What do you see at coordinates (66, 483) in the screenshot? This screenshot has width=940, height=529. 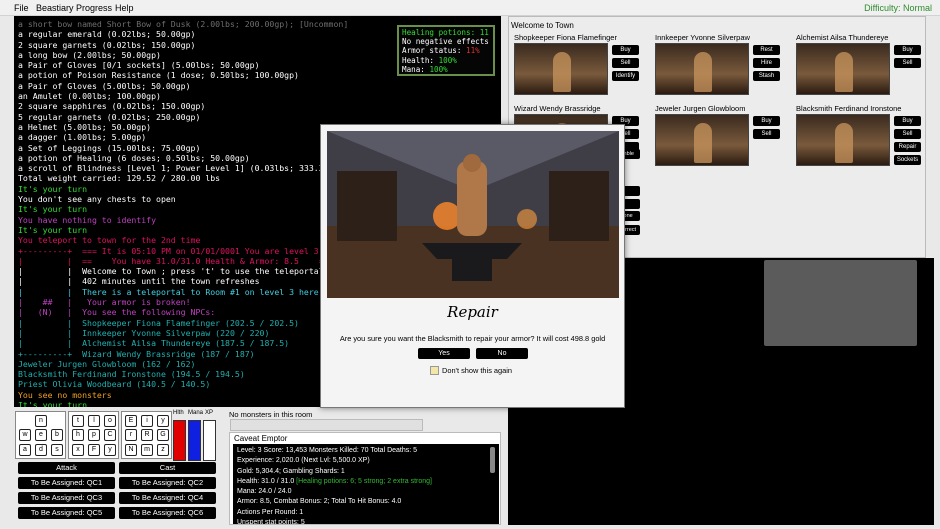 I see `quickcast-1: To Be Assigned: QC1` at bounding box center [66, 483].